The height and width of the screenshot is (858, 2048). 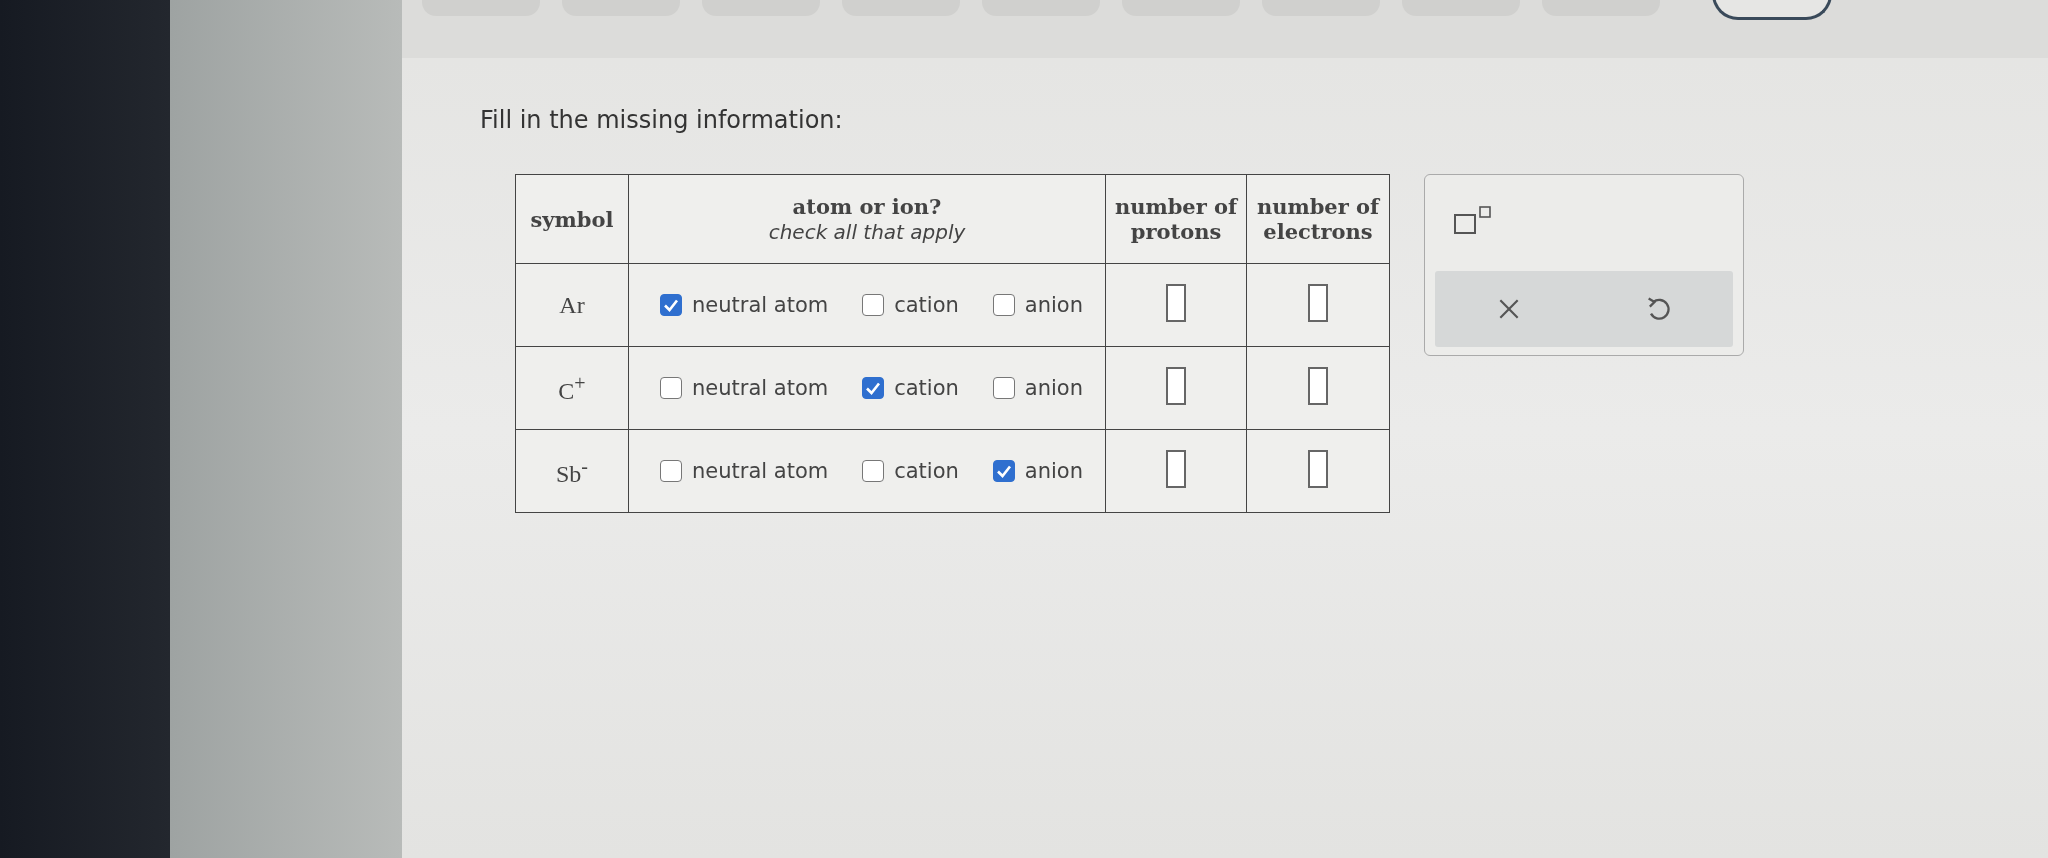 What do you see at coordinates (1473, 220) in the screenshot?
I see `superscript-icon` at bounding box center [1473, 220].